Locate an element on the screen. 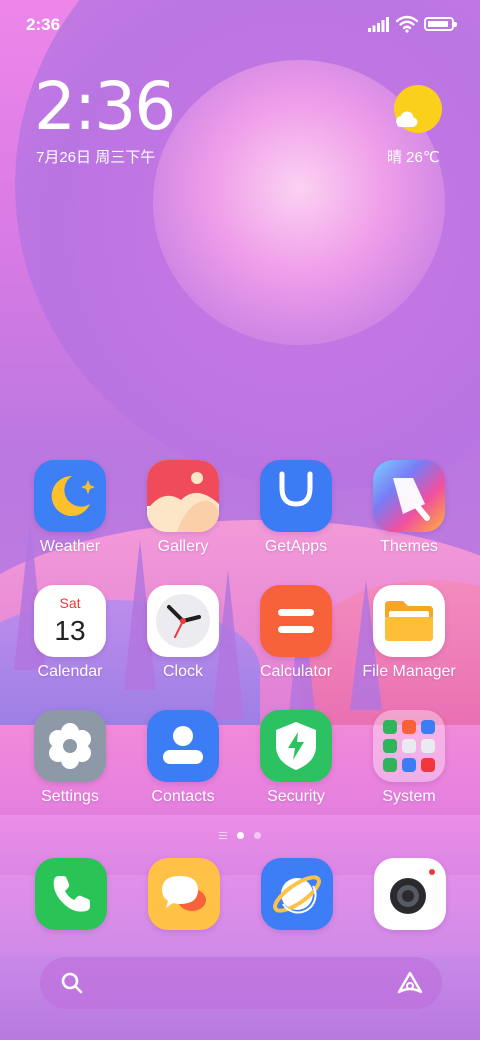 This screenshot has height=1040, width=480. app-label-calculator: Calculator is located at coordinates (296, 671).